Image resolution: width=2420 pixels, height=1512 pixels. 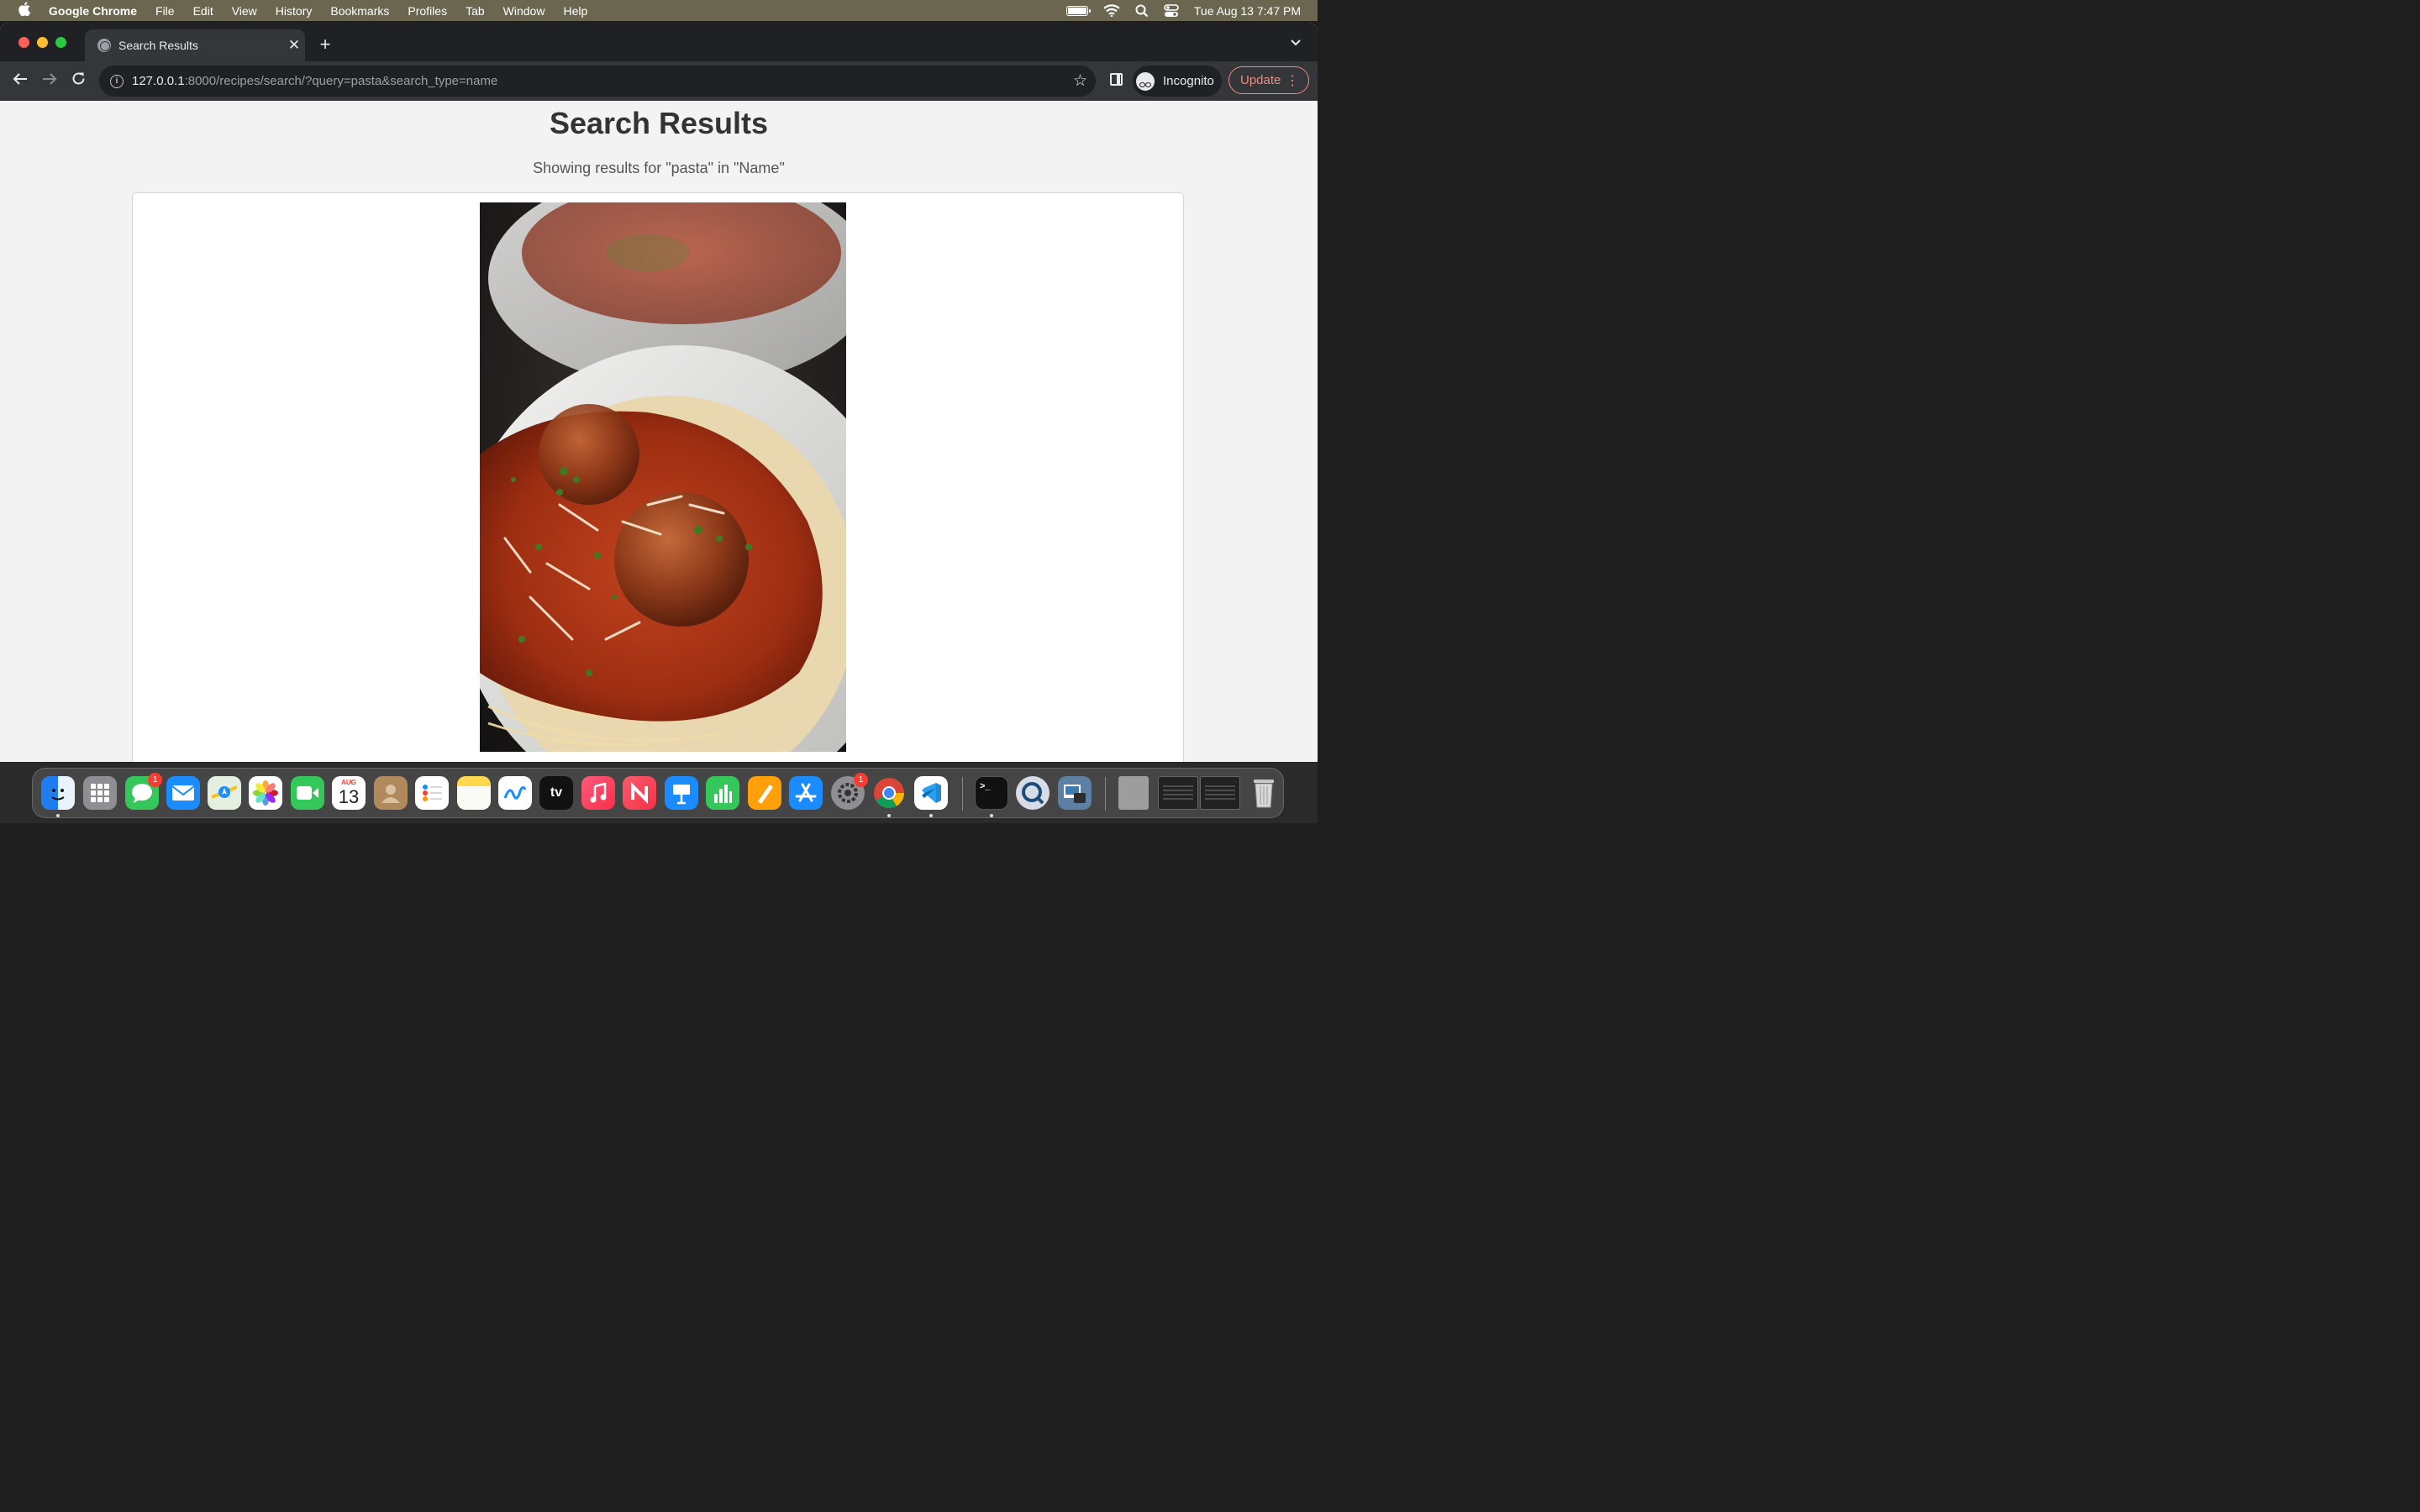 I want to click on recipe-image, so click(x=663, y=477).